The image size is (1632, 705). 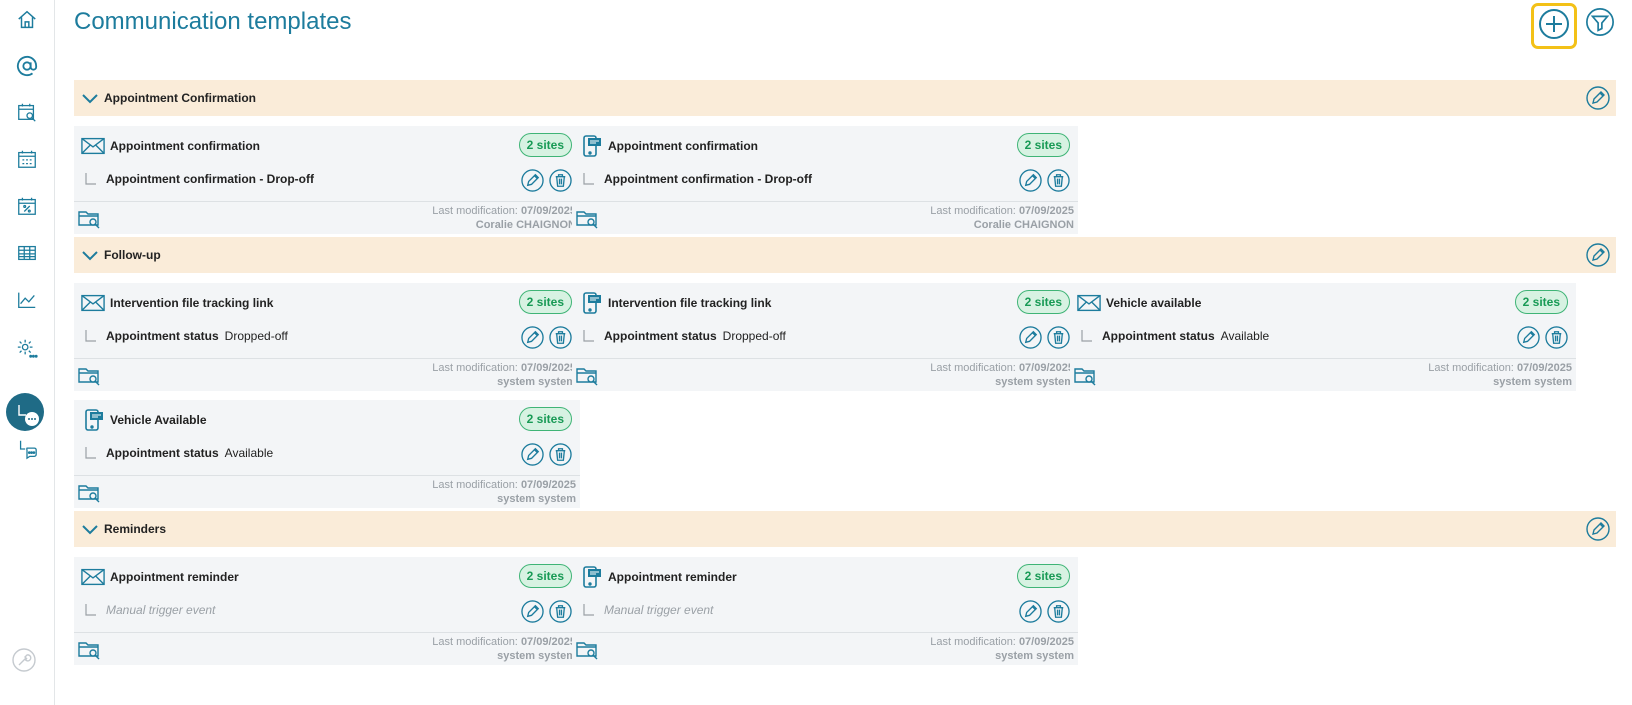 What do you see at coordinates (93, 146) in the screenshot?
I see `email-icon` at bounding box center [93, 146].